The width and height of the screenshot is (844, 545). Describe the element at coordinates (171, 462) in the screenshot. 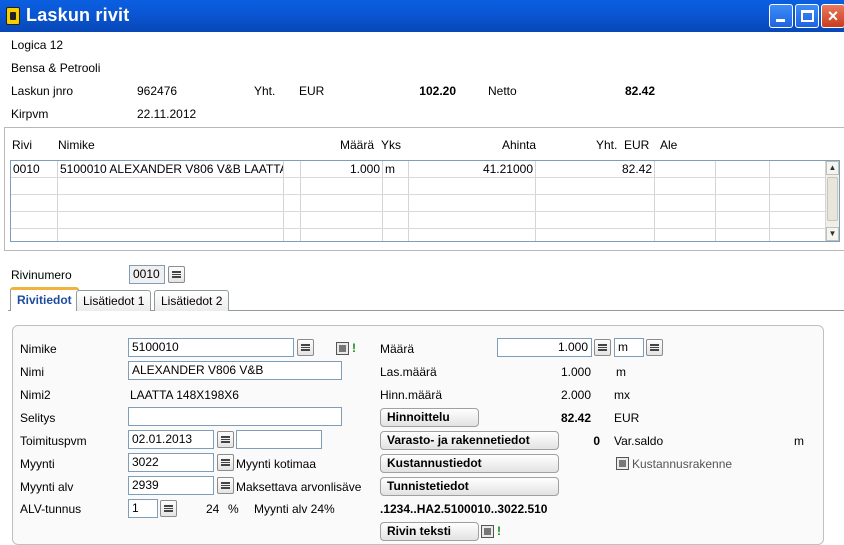

I see `myynti-input: 3022` at that location.